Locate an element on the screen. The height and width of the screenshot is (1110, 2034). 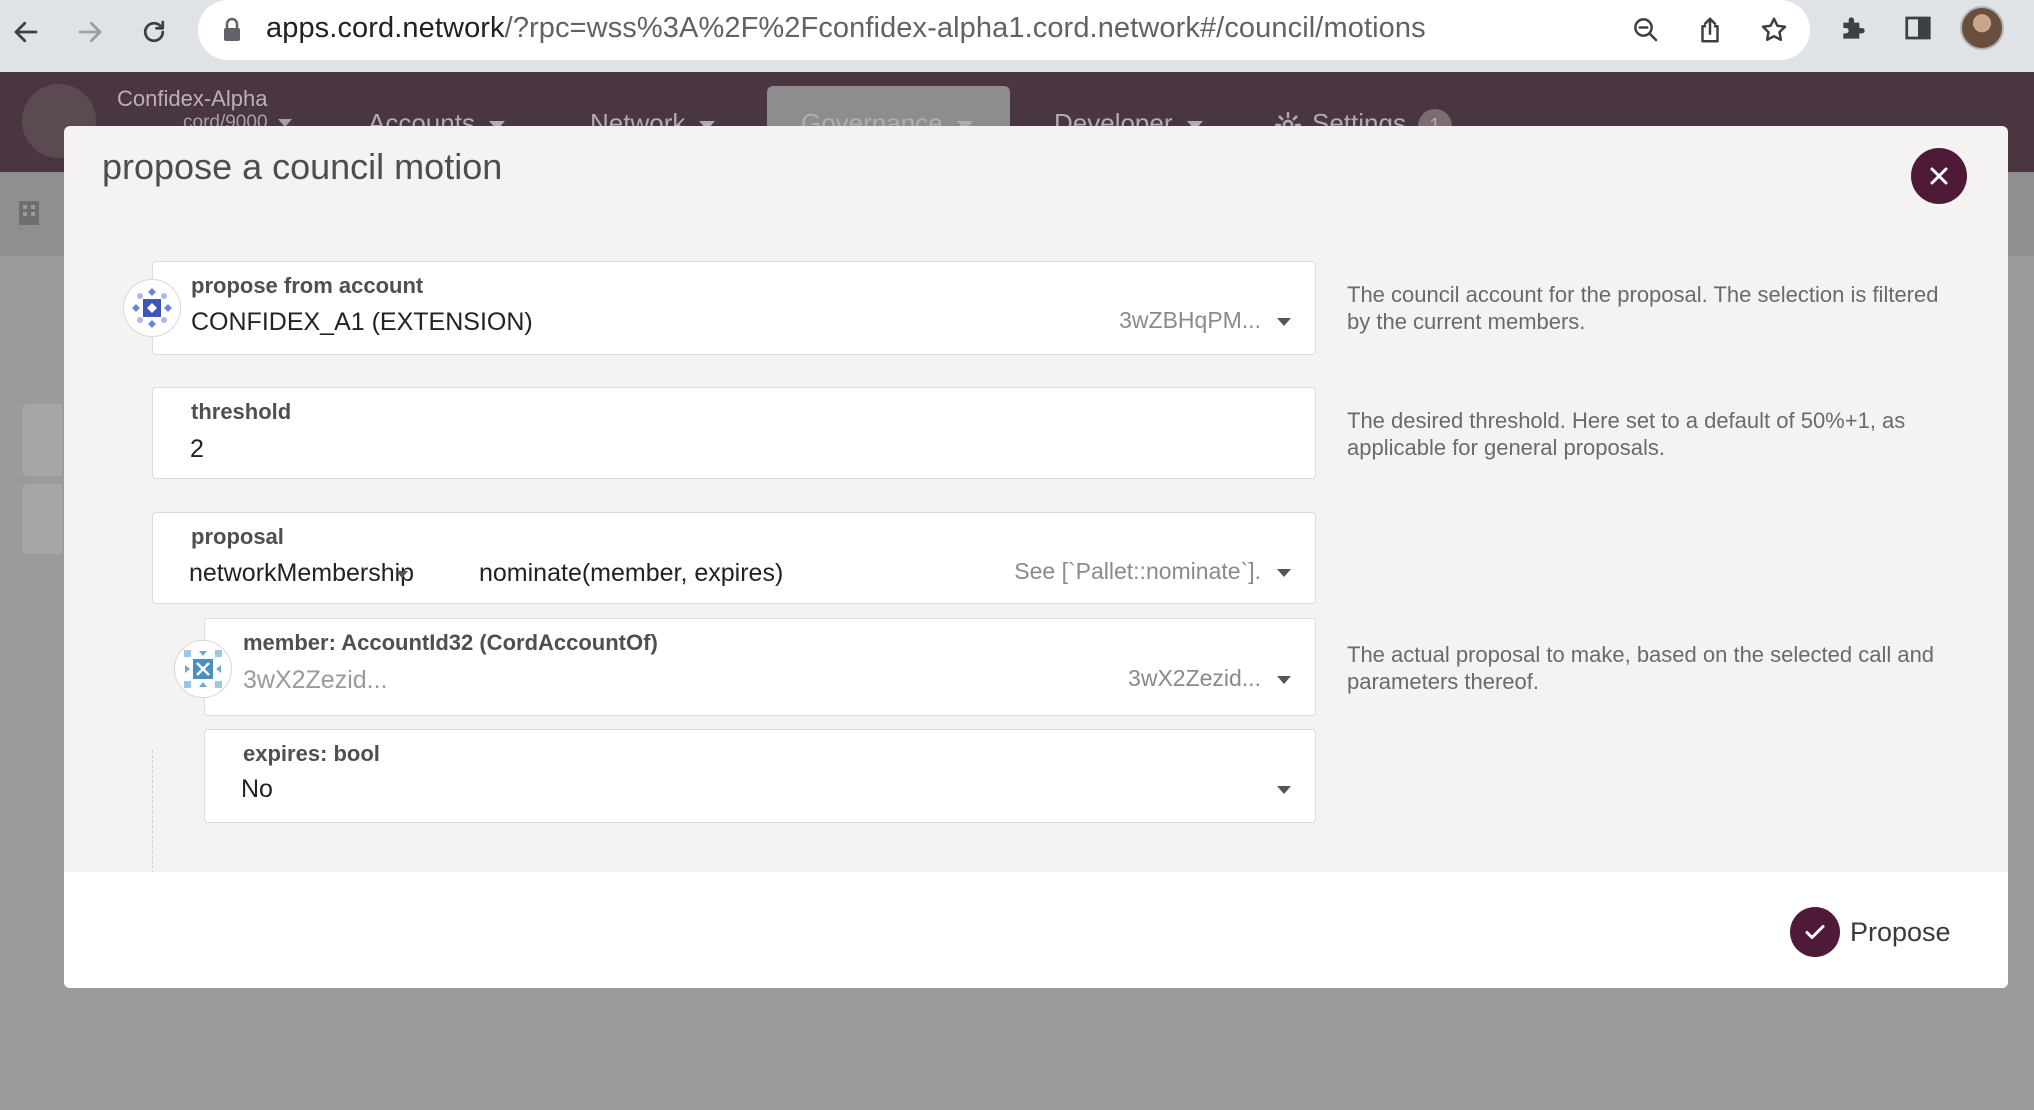
side-panel-icon is located at coordinates (1918, 28).